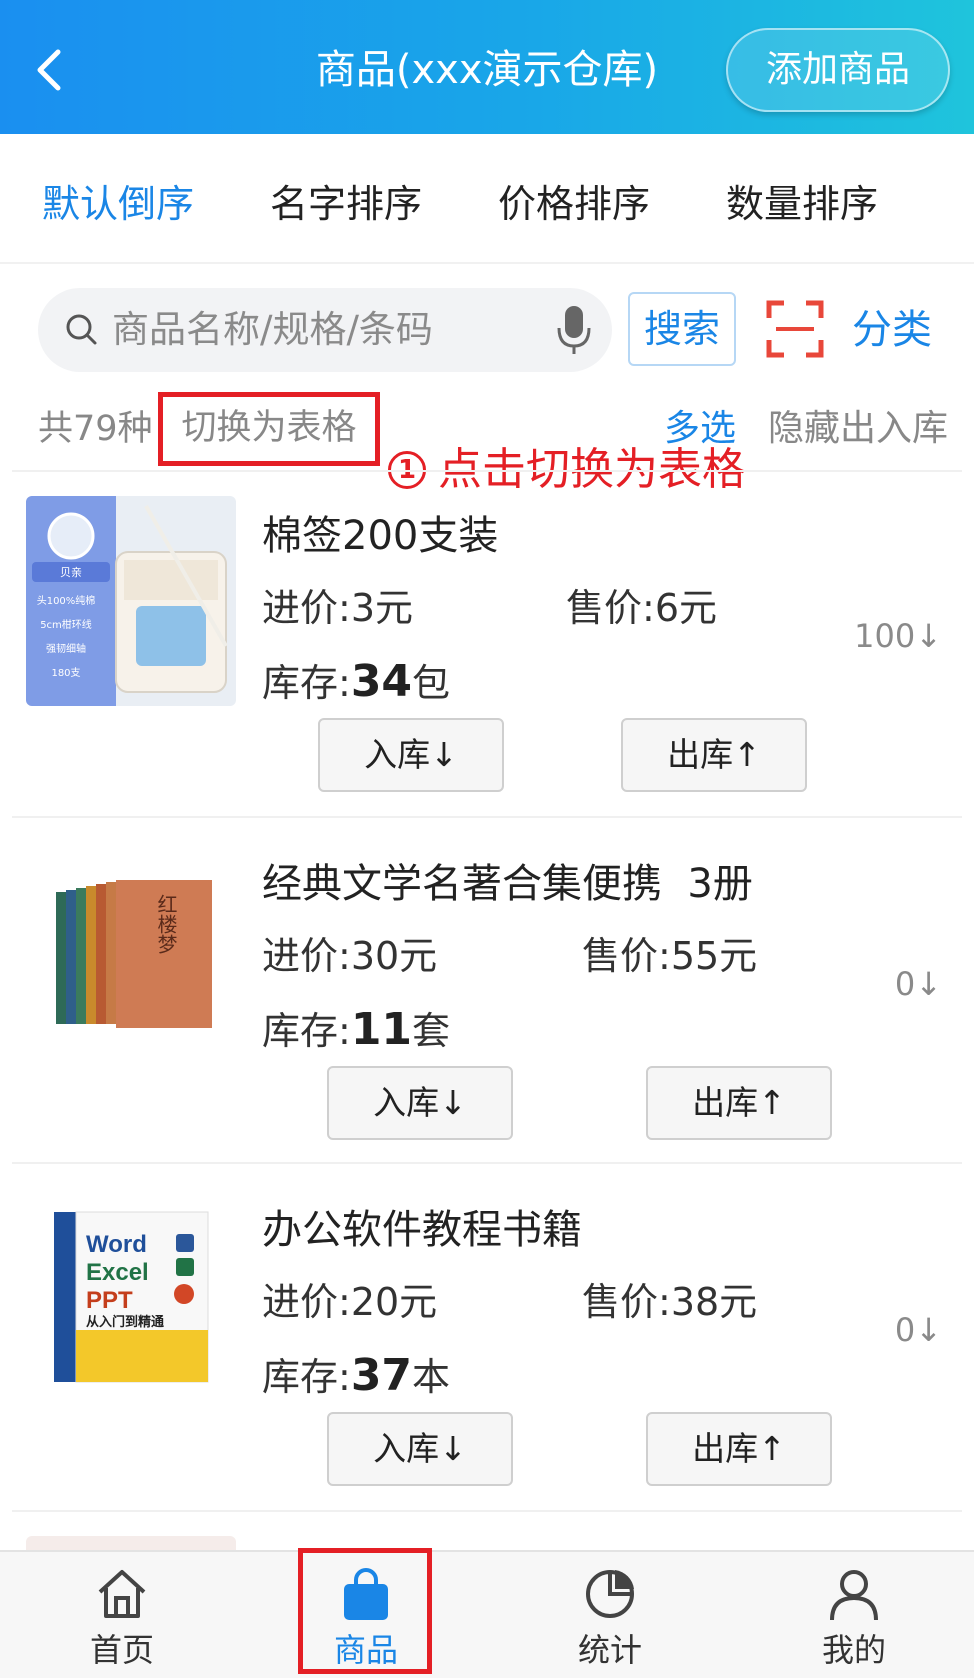 This screenshot has width=974, height=1678. Describe the element at coordinates (853, 1650) in the screenshot. I see `nav-label: 我的` at that location.